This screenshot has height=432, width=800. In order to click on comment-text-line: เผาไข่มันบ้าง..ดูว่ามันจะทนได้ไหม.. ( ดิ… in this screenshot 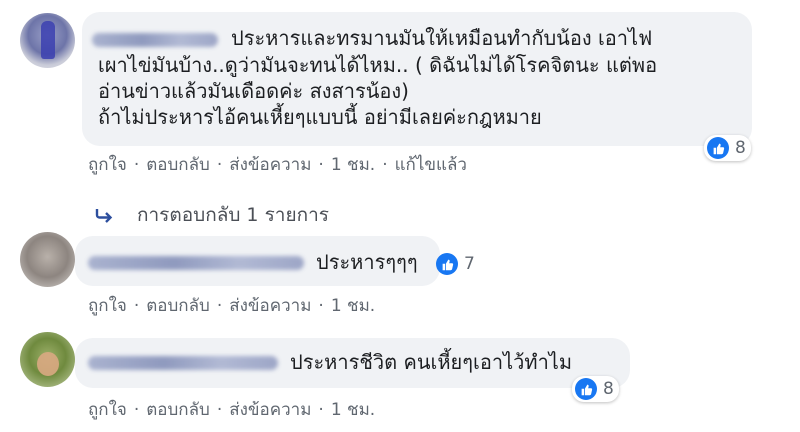, I will do `click(378, 65)`.